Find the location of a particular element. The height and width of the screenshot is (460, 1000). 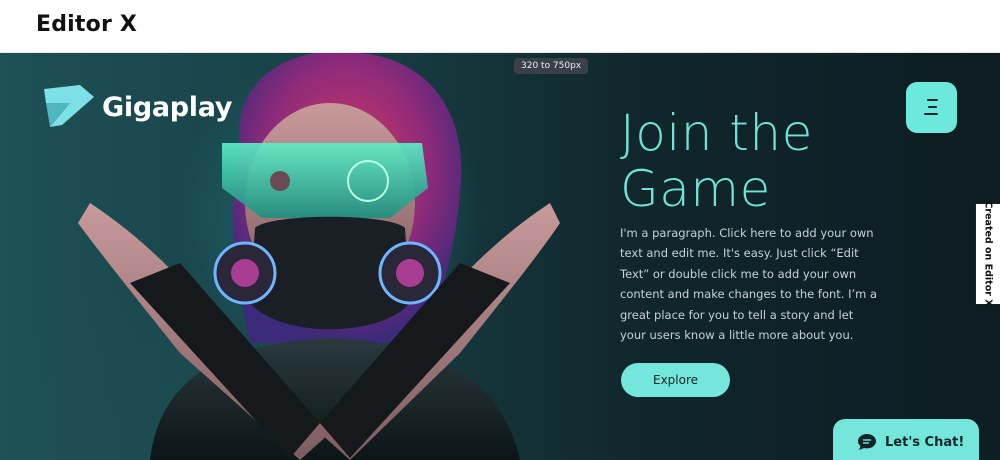

hamburger-menu-icon-line3 is located at coordinates (931, 114).